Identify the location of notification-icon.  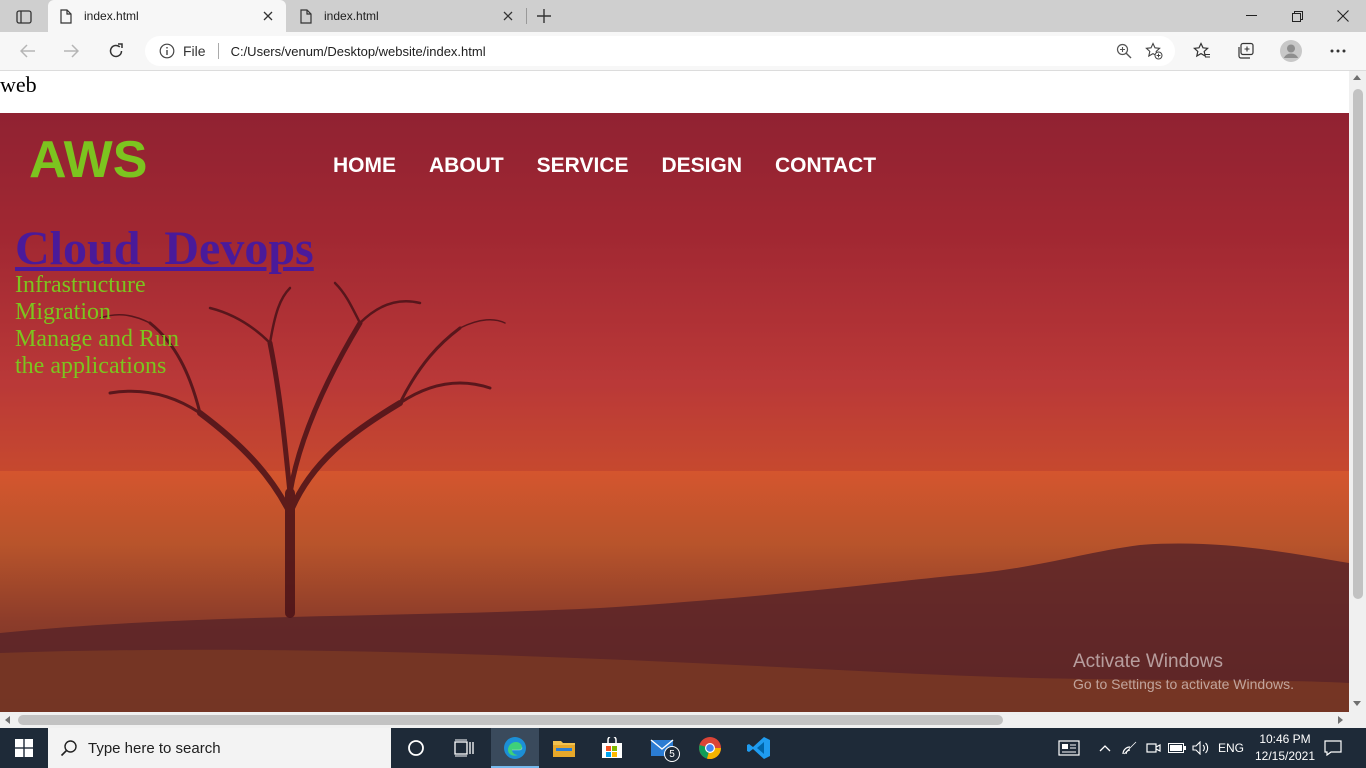
(1333, 748).